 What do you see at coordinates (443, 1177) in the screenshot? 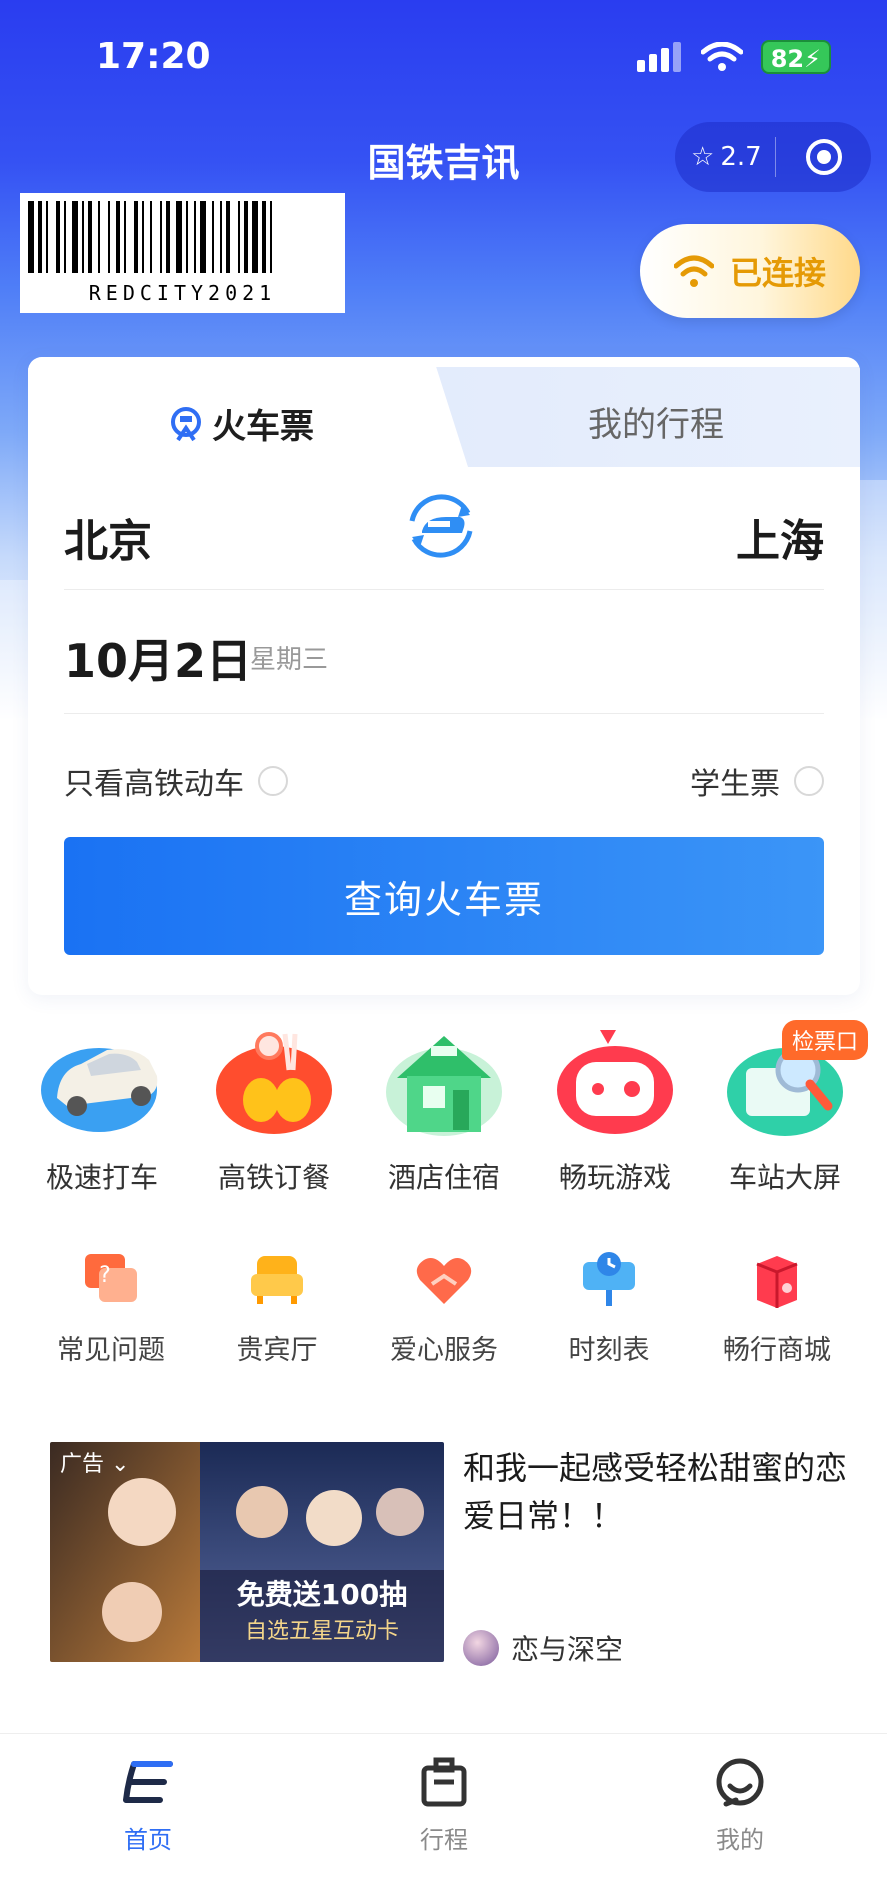
I see `service-label: 酒店住宿` at bounding box center [443, 1177].